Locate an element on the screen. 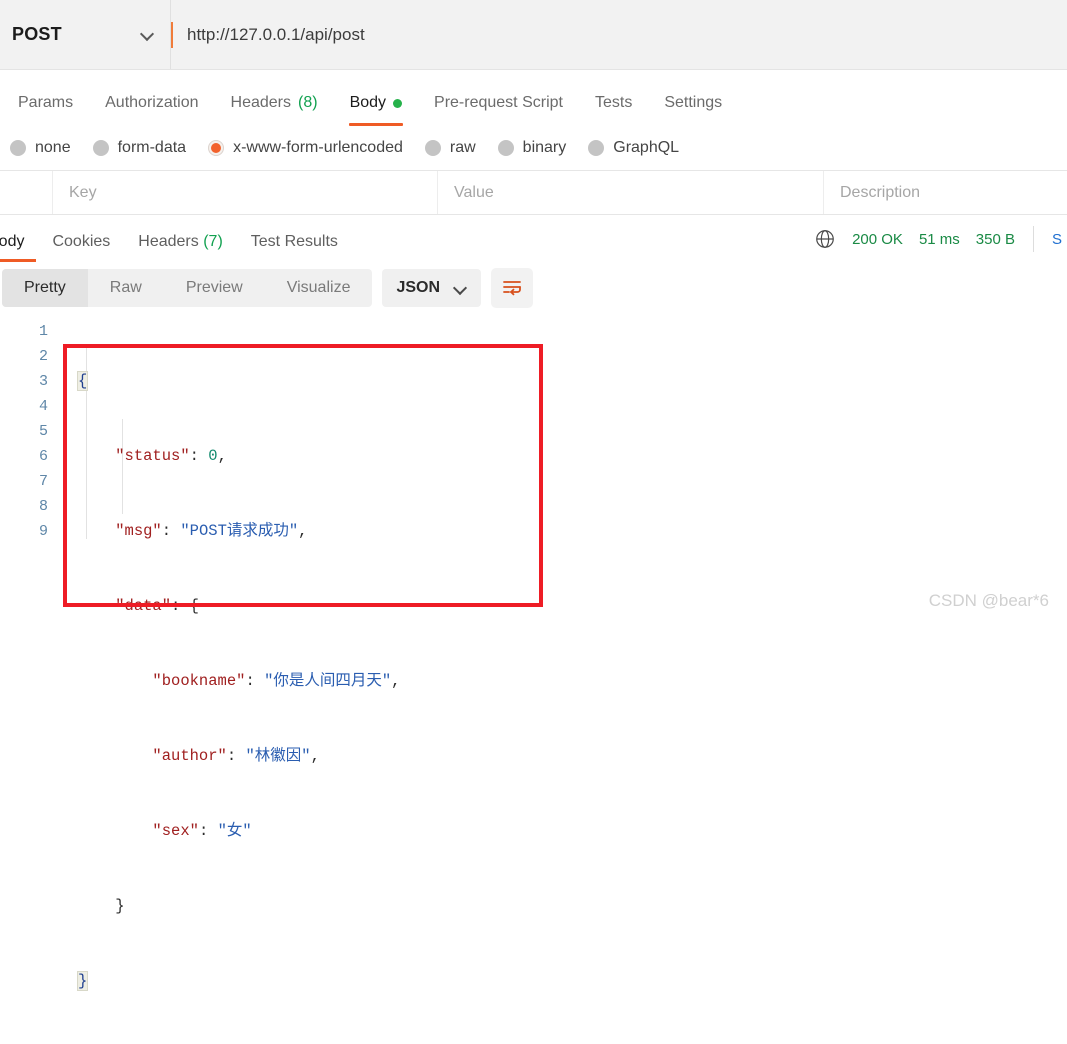 Image resolution: width=1067 pixels, height=1044 pixels. line-number: 3 is located at coordinates (43, 381).